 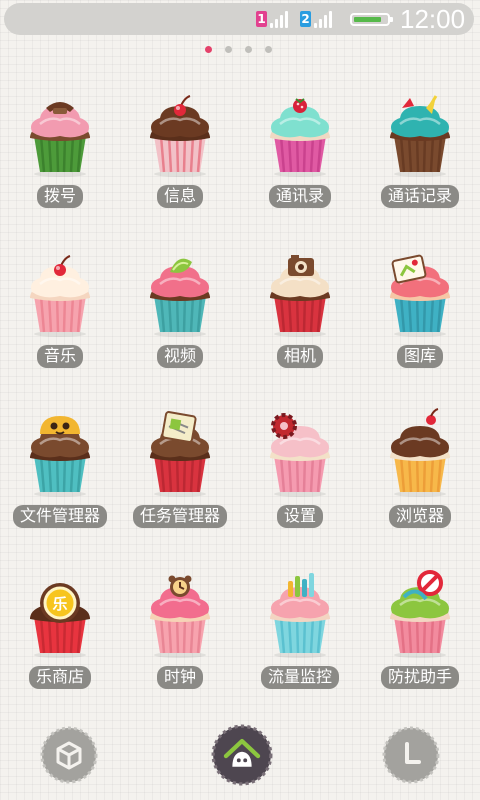 I want to click on app-label: 相机, so click(x=300, y=356).